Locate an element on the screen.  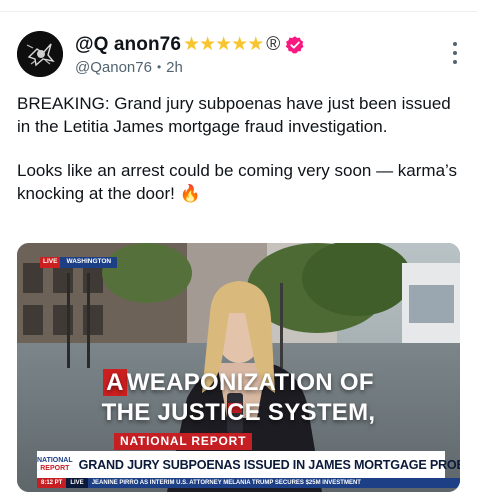
post-header: @Q anon76 ★ ★ ★ ★ ★ ® @Qanon76 • 2h is located at coordinates (239, 54).